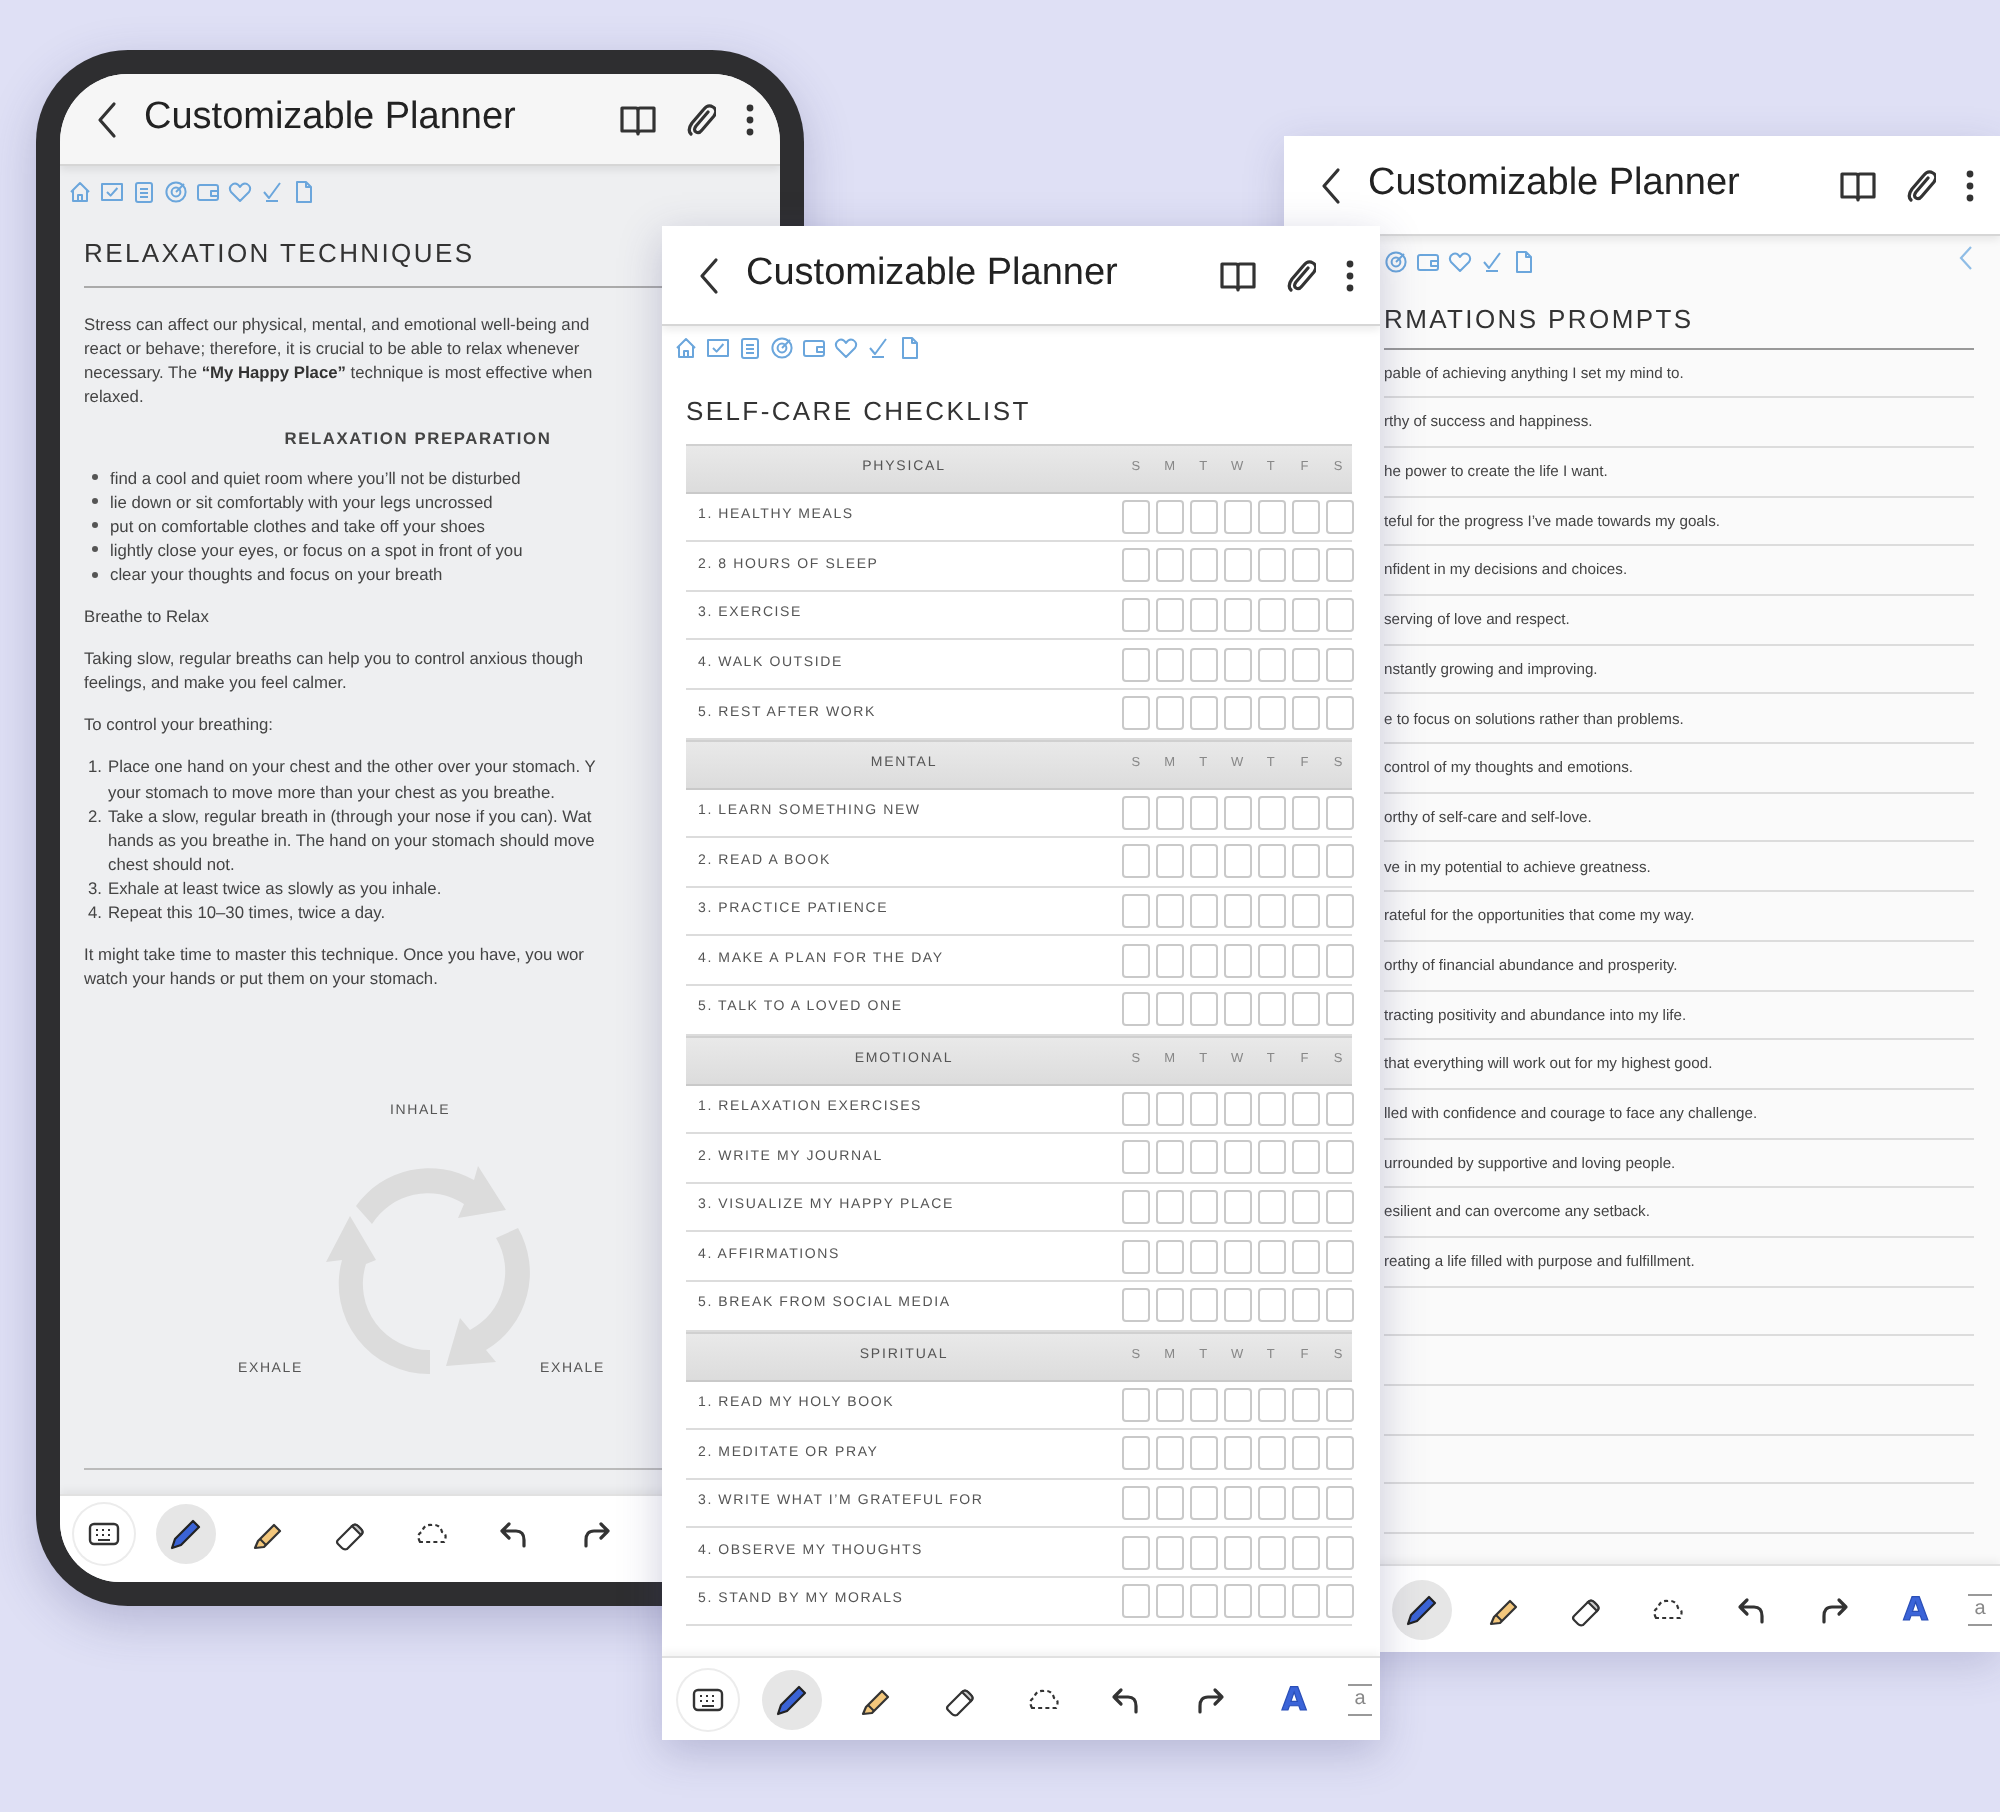 This screenshot has width=2000, height=1812. What do you see at coordinates (718, 348) in the screenshot?
I see `envelope-icon` at bounding box center [718, 348].